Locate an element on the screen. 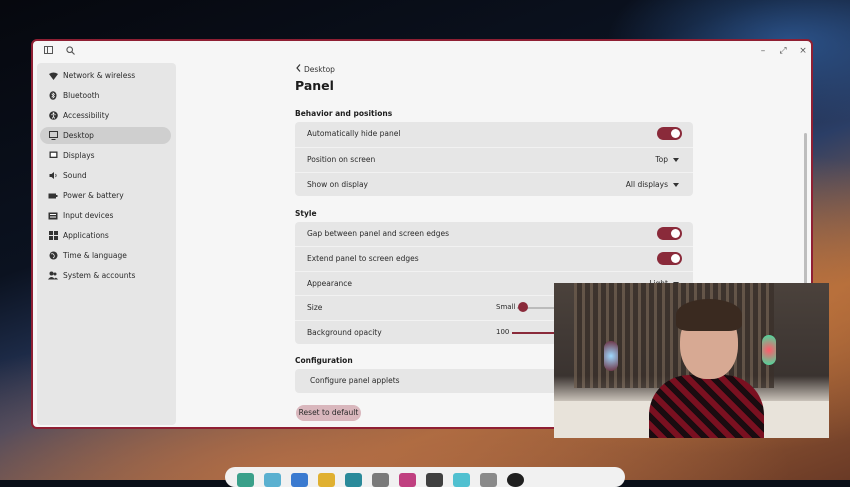 The image size is (850, 487). wall-slats is located at coordinates (674, 335).